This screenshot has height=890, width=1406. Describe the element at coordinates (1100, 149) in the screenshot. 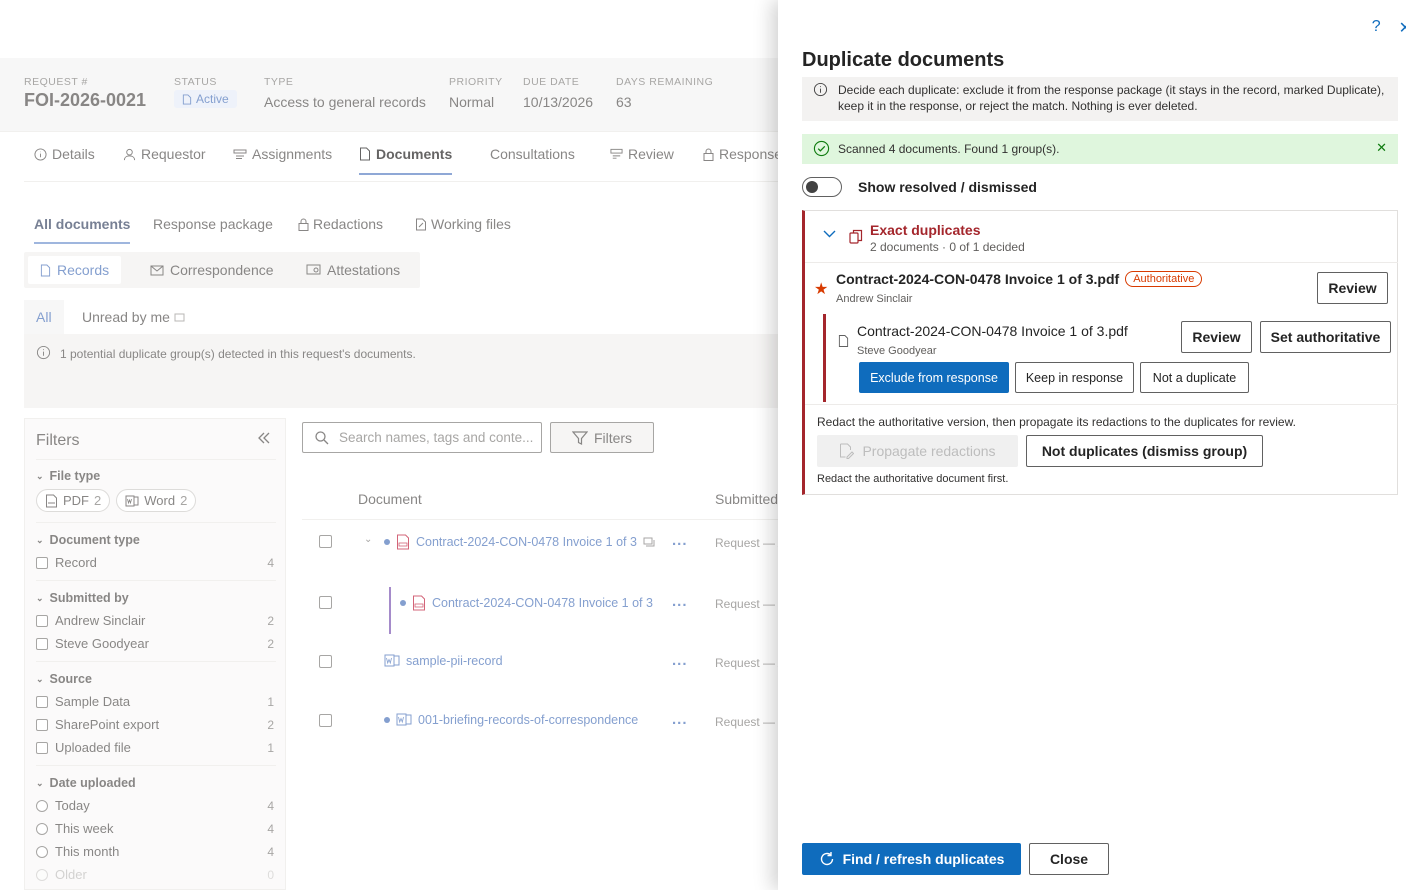

I see `scan-result-banner: Scanned 4 documents. Found 1 group(s). ✕` at that location.